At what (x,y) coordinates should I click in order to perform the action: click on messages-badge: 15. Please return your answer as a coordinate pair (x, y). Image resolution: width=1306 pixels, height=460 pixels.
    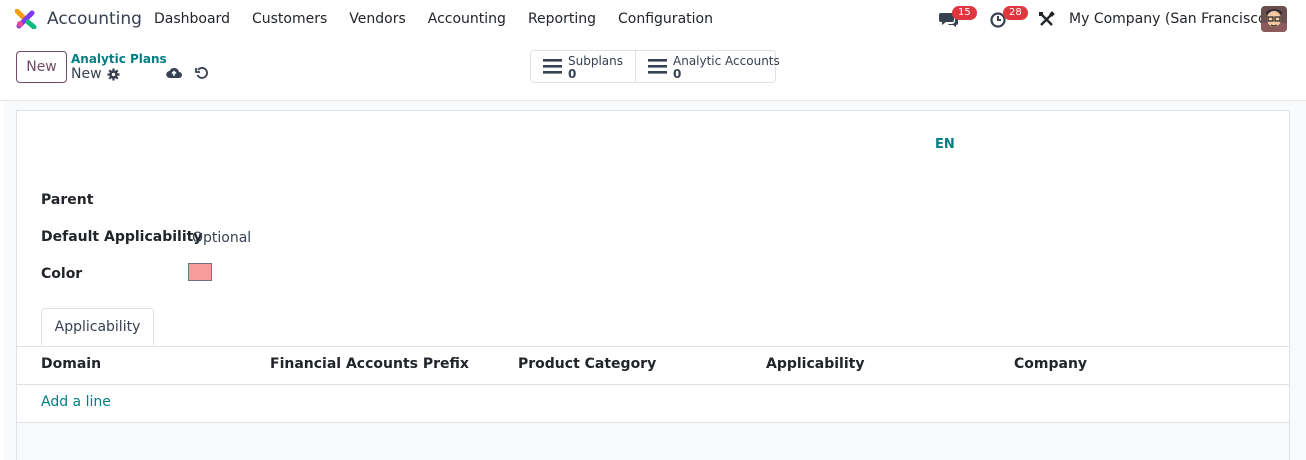
    Looking at the image, I should click on (964, 13).